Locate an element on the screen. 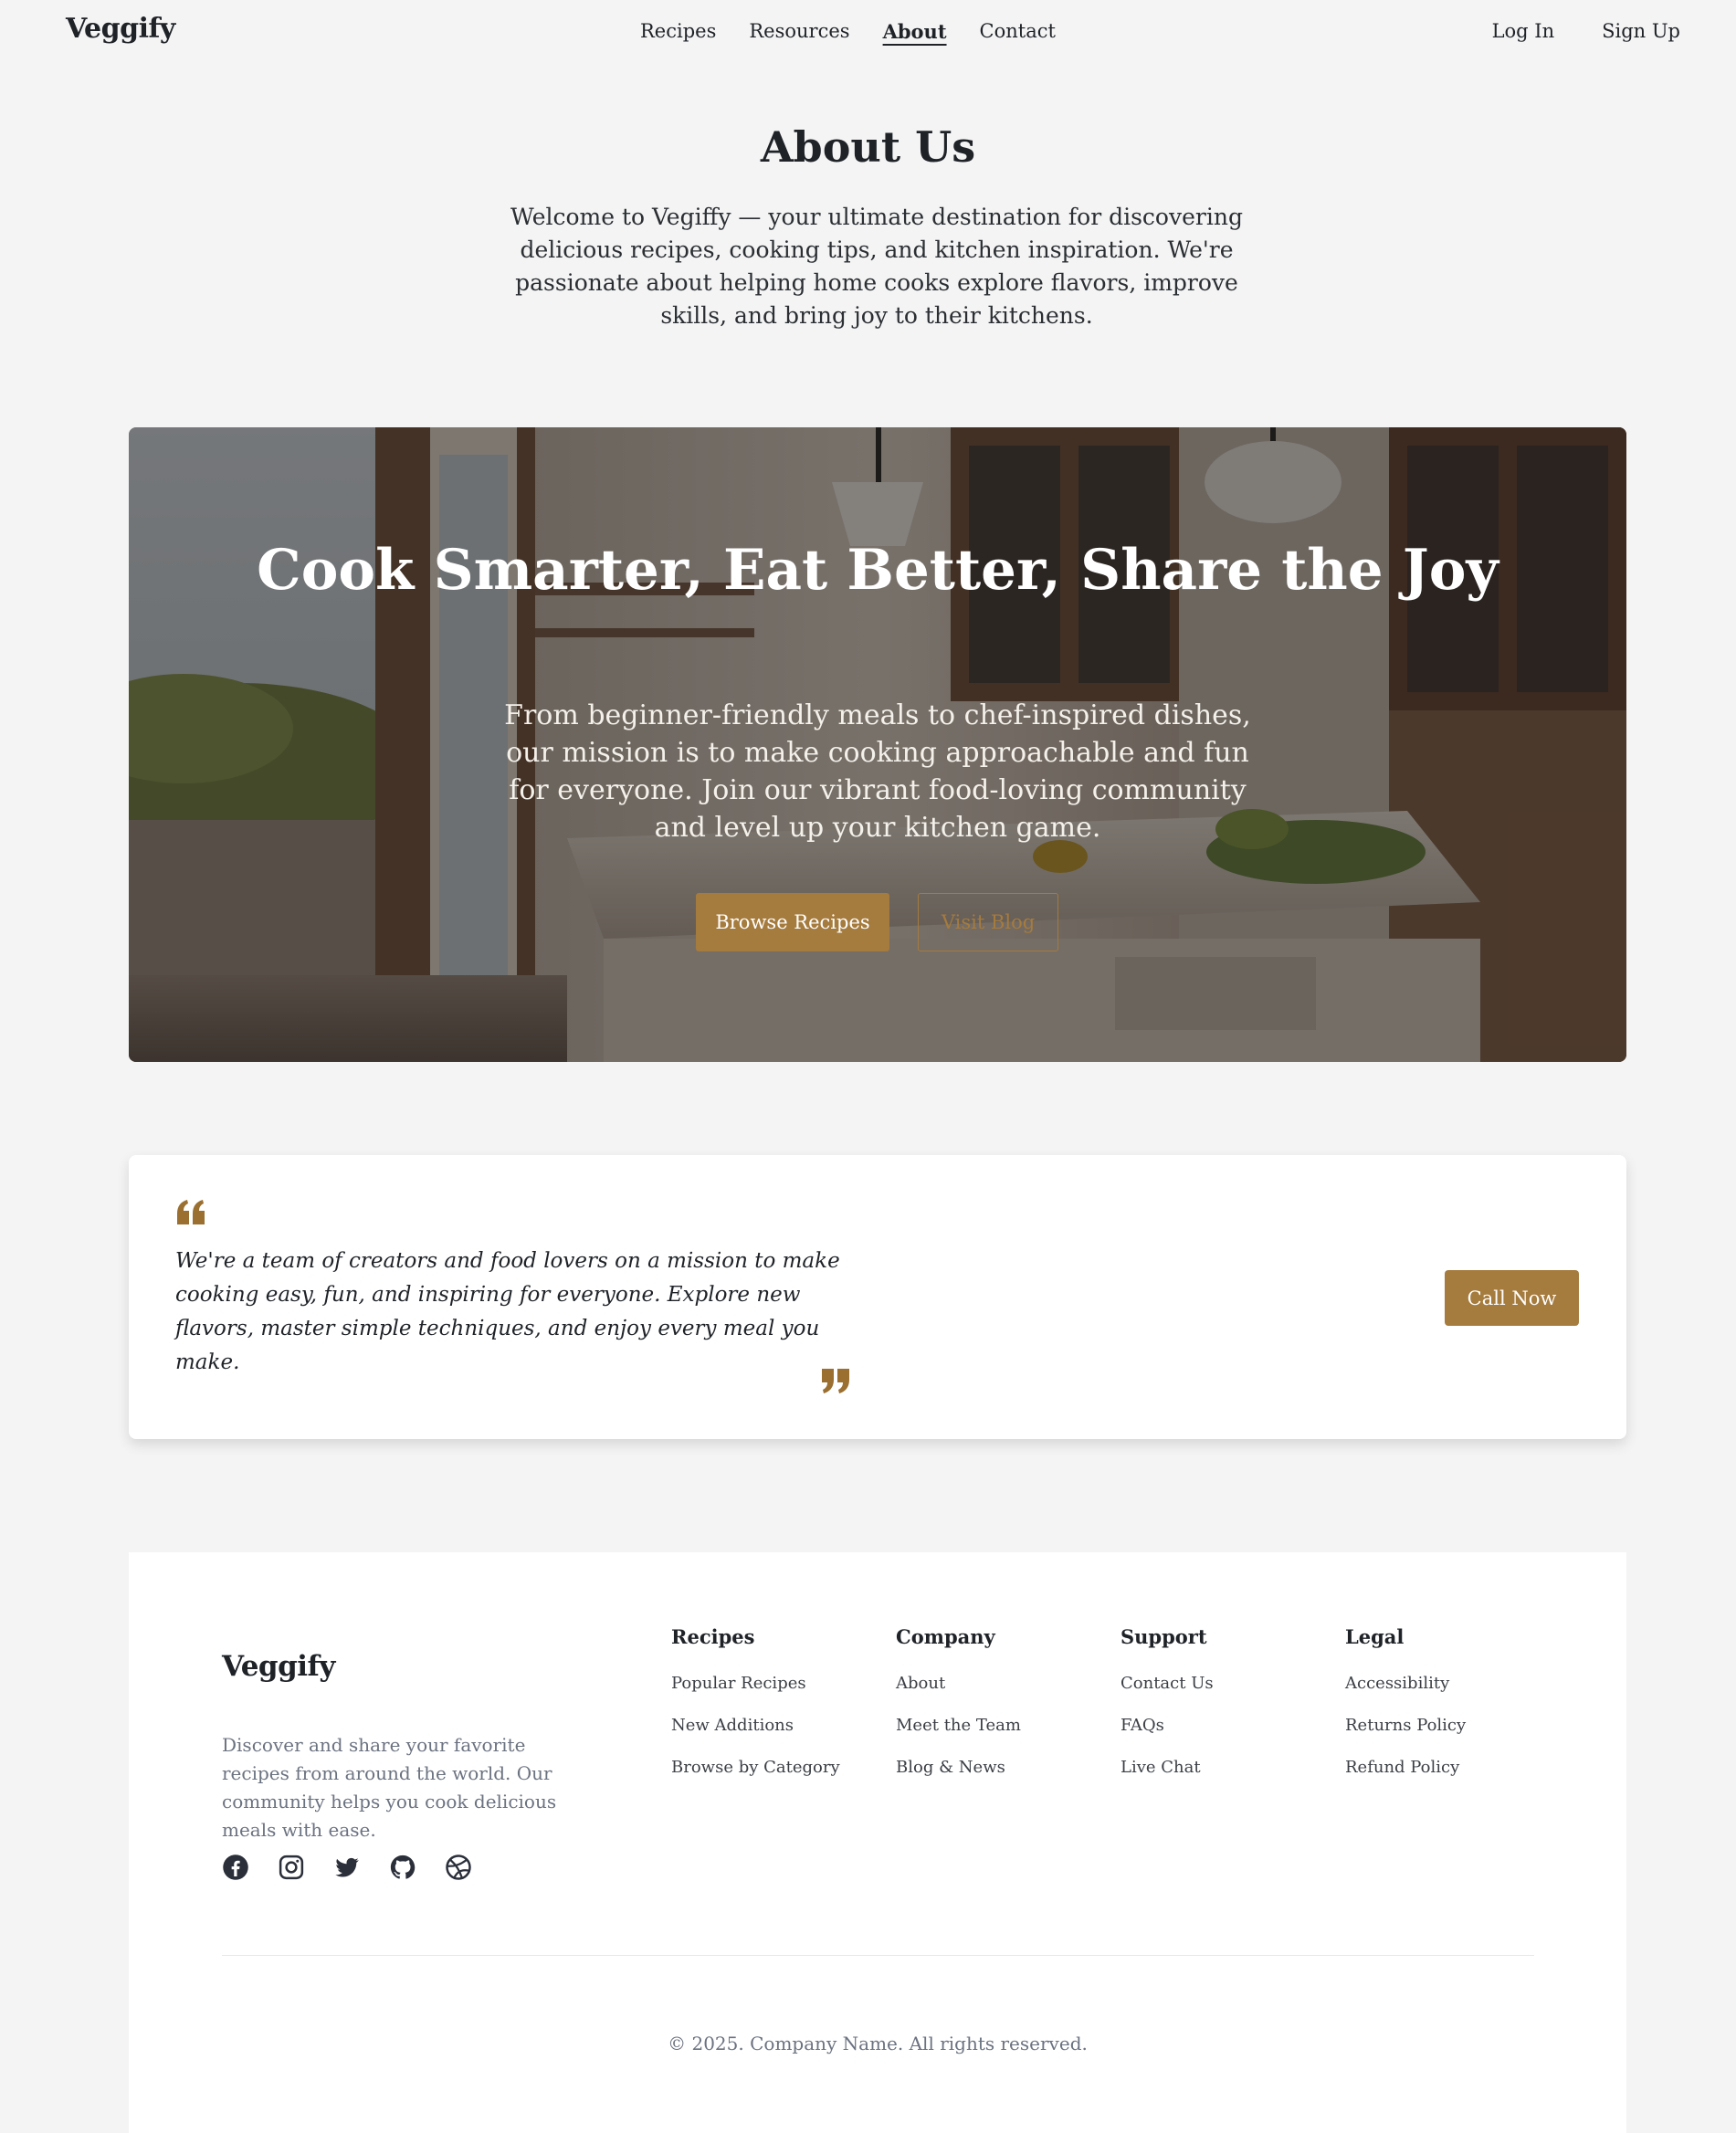 Image resolution: width=1736 pixels, height=2133 pixels. nav-link-recipes: Recipes is located at coordinates (678, 32).